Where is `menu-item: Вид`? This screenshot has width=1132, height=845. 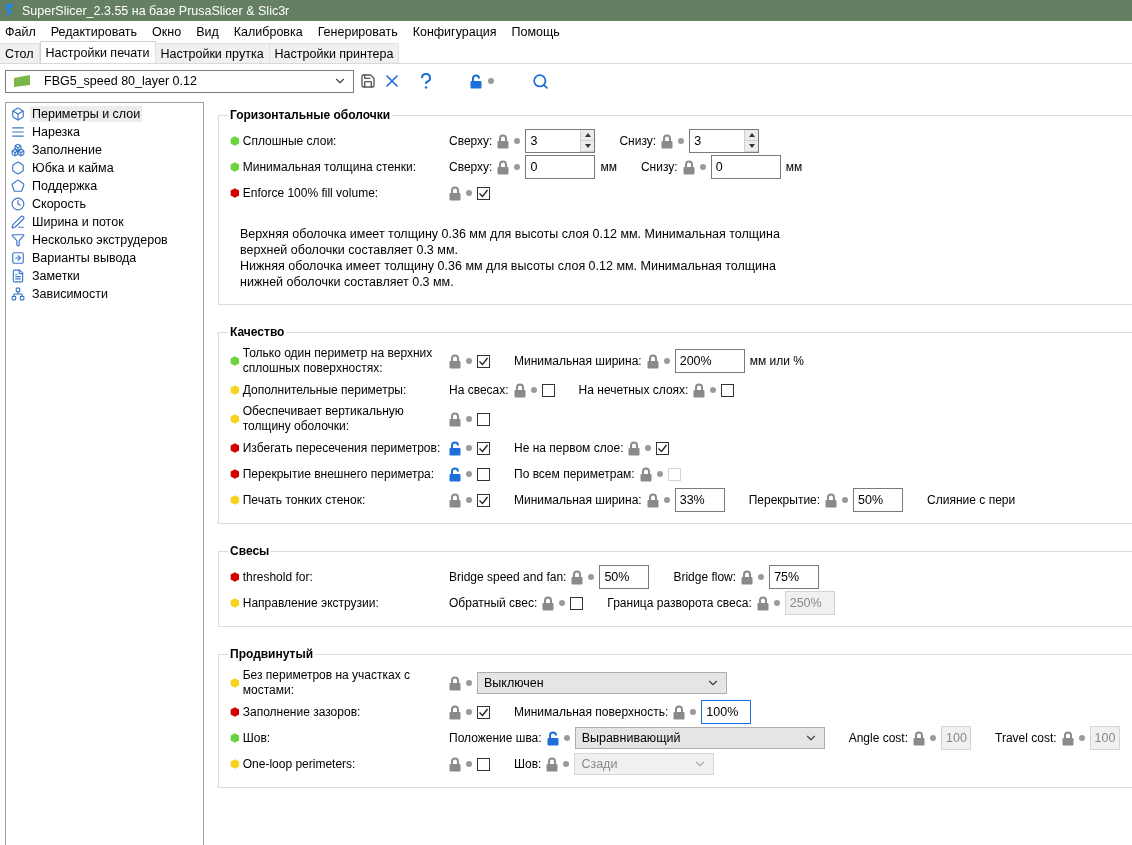 menu-item: Вид is located at coordinates (207, 31).